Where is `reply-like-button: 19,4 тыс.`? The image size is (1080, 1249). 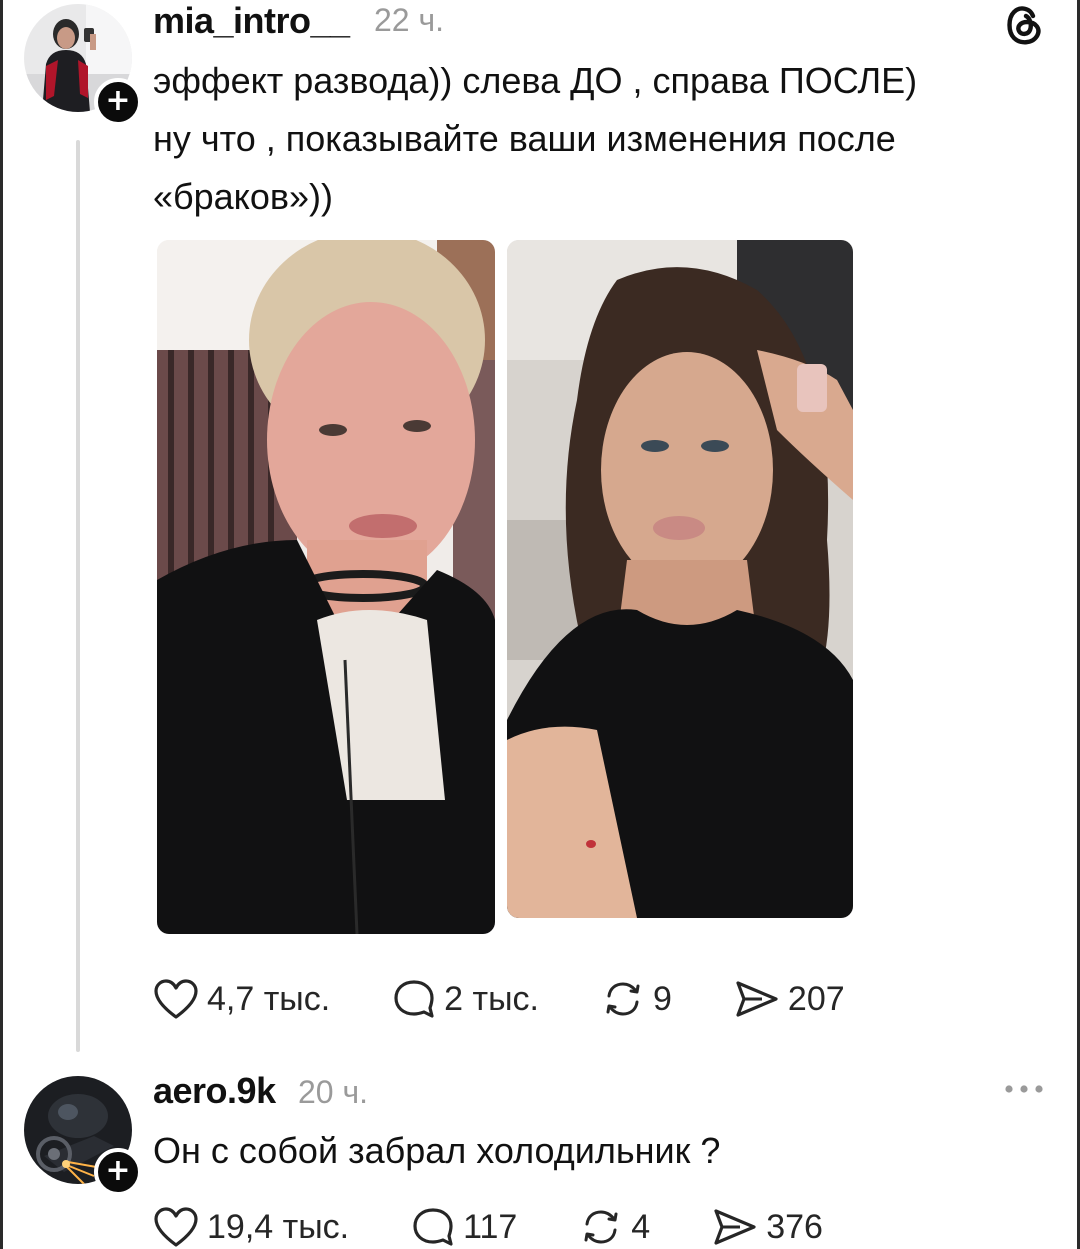
reply-like-button: 19,4 тыс. is located at coordinates (251, 1227).